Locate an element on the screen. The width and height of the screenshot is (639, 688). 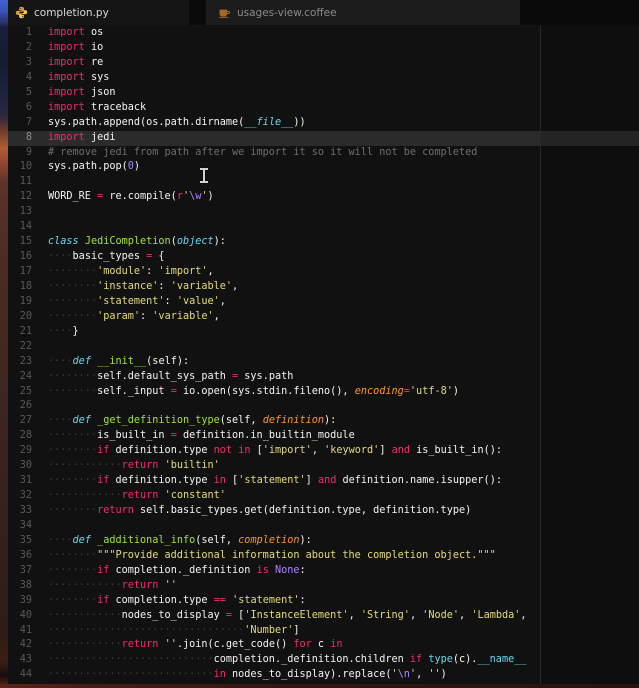
line-number: 42 is located at coordinates (20, 645).